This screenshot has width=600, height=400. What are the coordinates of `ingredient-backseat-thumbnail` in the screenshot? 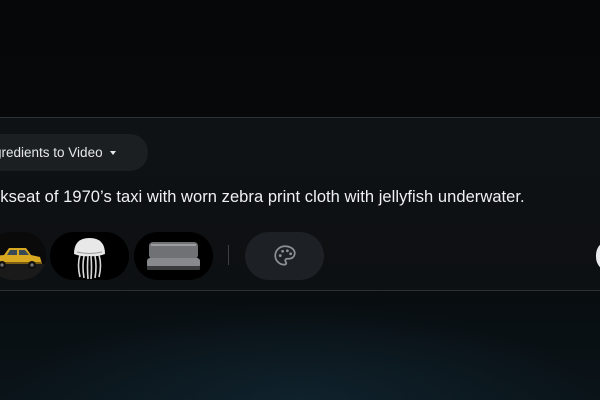 It's located at (173, 256).